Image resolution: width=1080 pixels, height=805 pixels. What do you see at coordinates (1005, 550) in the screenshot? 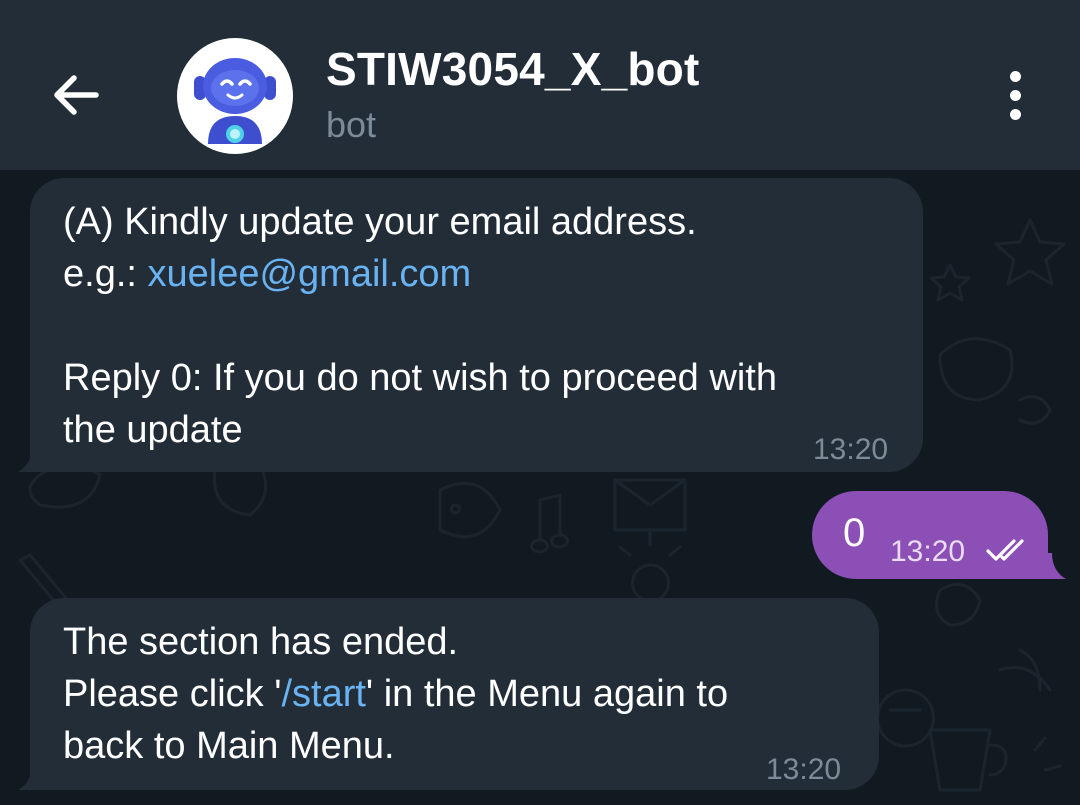
I see `double-check-icon` at bounding box center [1005, 550].